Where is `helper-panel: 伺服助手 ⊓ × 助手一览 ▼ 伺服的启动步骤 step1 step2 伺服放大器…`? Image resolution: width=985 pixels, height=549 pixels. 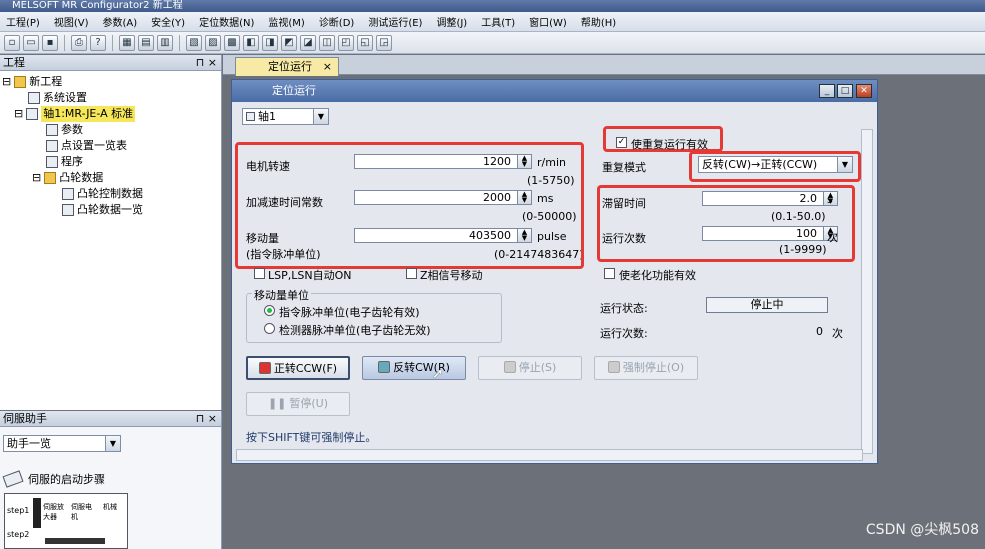
helper-panel: 伺服助手 ⊓ × 助手一览 ▼ 伺服的启动步骤 step1 step2 伺服放大器… is located at coordinates (111, 480).